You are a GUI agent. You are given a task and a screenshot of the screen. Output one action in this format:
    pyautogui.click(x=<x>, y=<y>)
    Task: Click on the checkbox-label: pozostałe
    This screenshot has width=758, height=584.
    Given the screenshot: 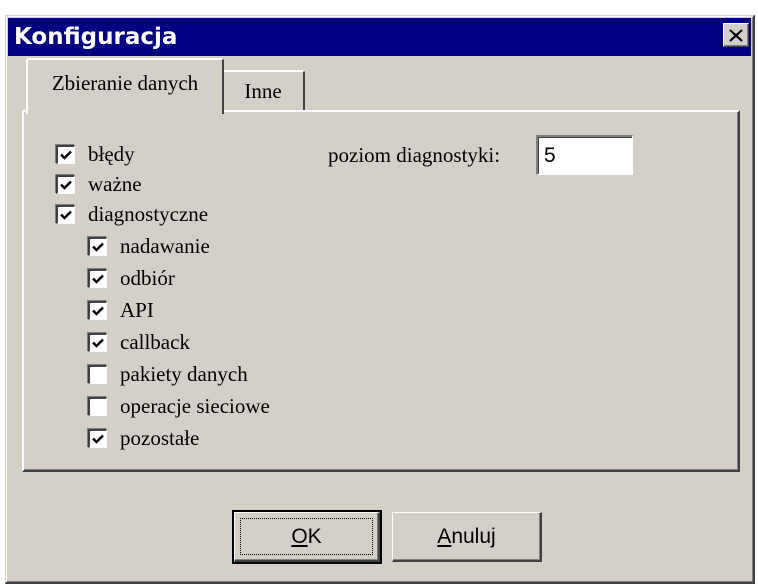 What is the action you would take?
    pyautogui.click(x=160, y=437)
    